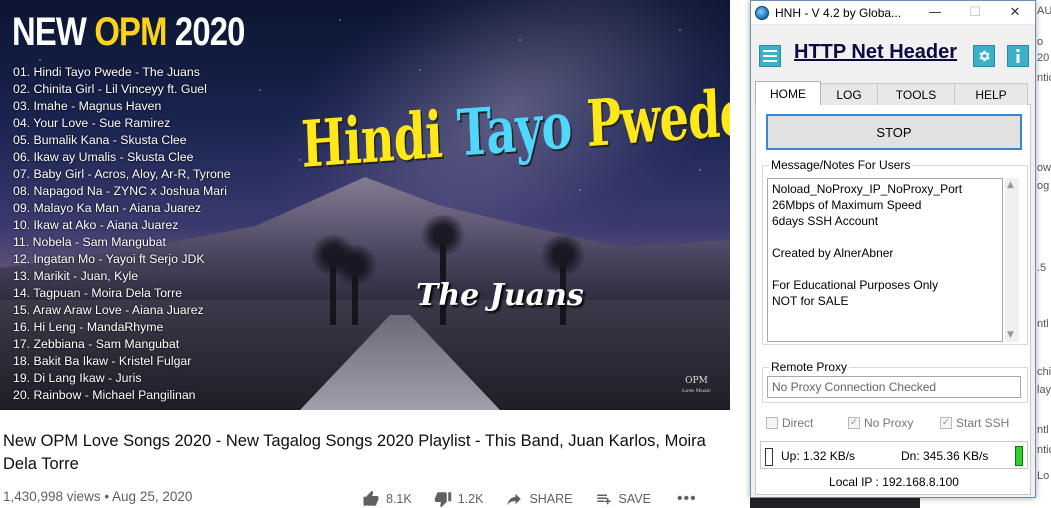  What do you see at coordinates (1015, 13) in the screenshot?
I see `close-button: ✕` at bounding box center [1015, 13].